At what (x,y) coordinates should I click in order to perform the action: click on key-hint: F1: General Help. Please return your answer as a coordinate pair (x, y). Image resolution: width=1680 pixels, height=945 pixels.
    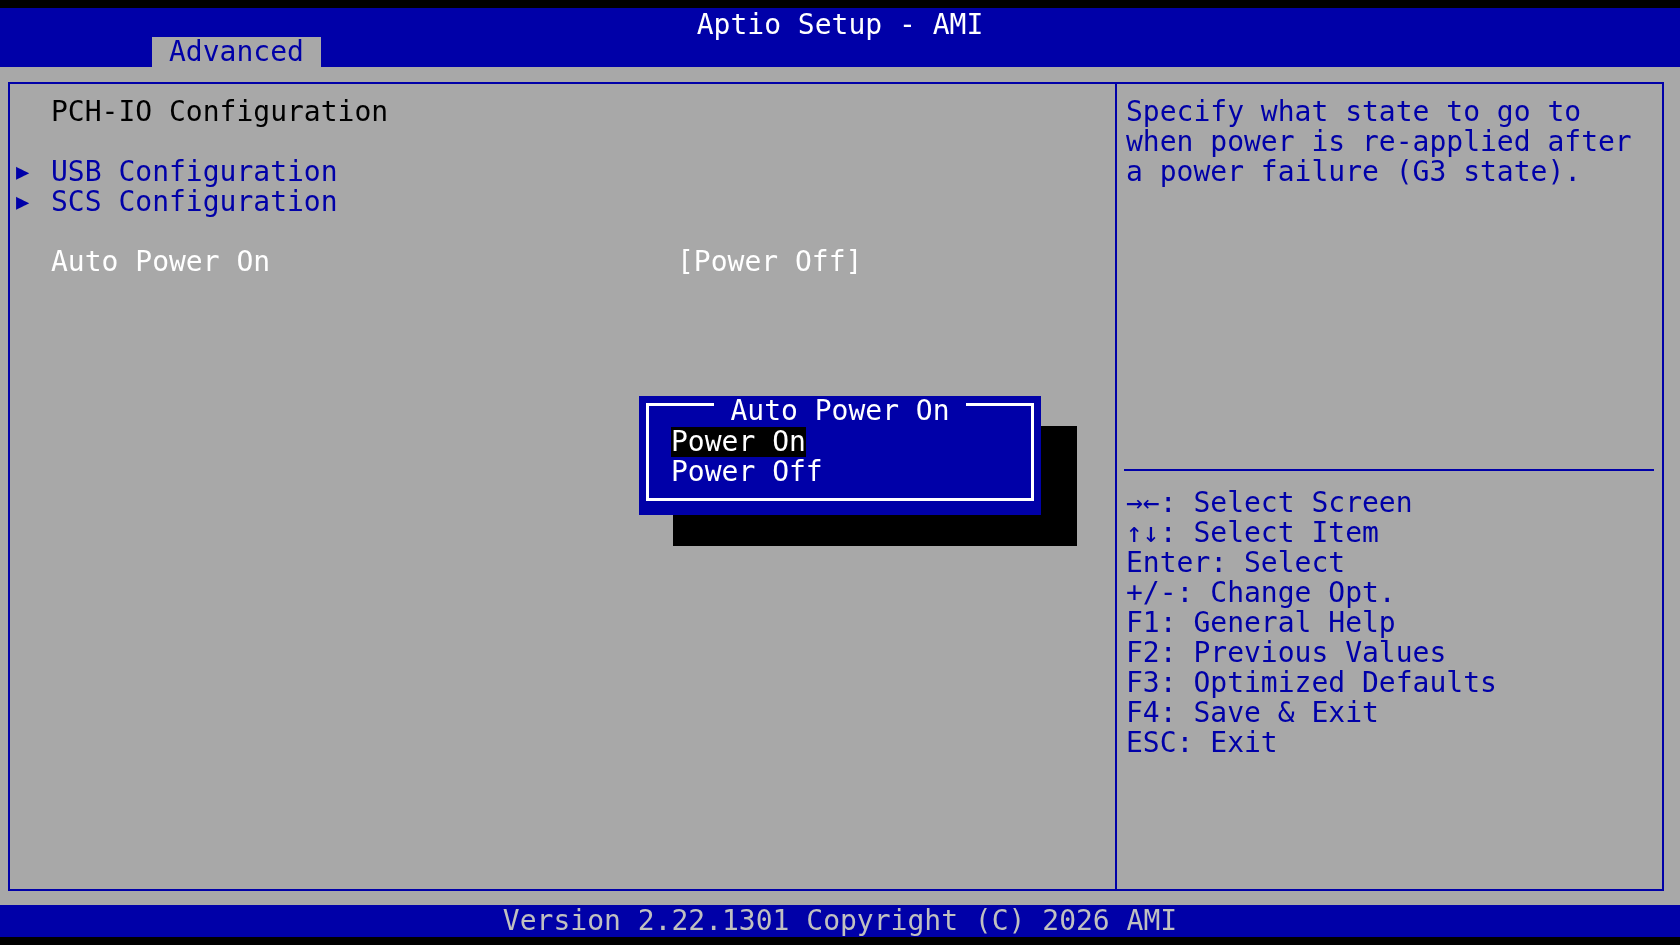
    Looking at the image, I should click on (1261, 623).